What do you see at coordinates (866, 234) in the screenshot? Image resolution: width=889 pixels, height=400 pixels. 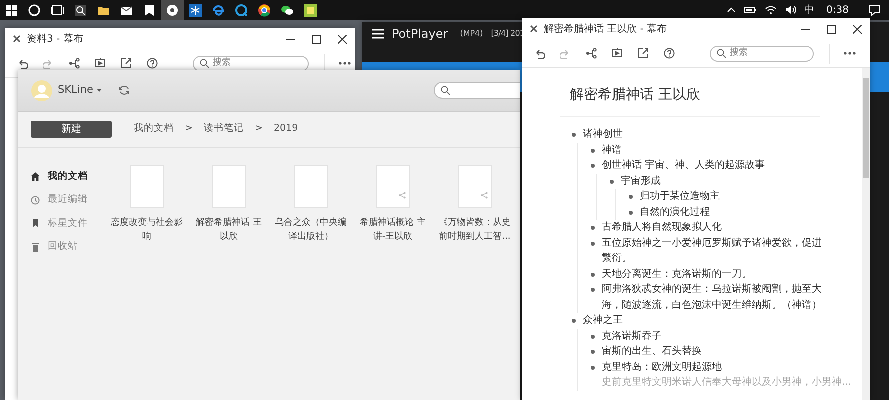 I see `scrollbar` at bounding box center [866, 234].